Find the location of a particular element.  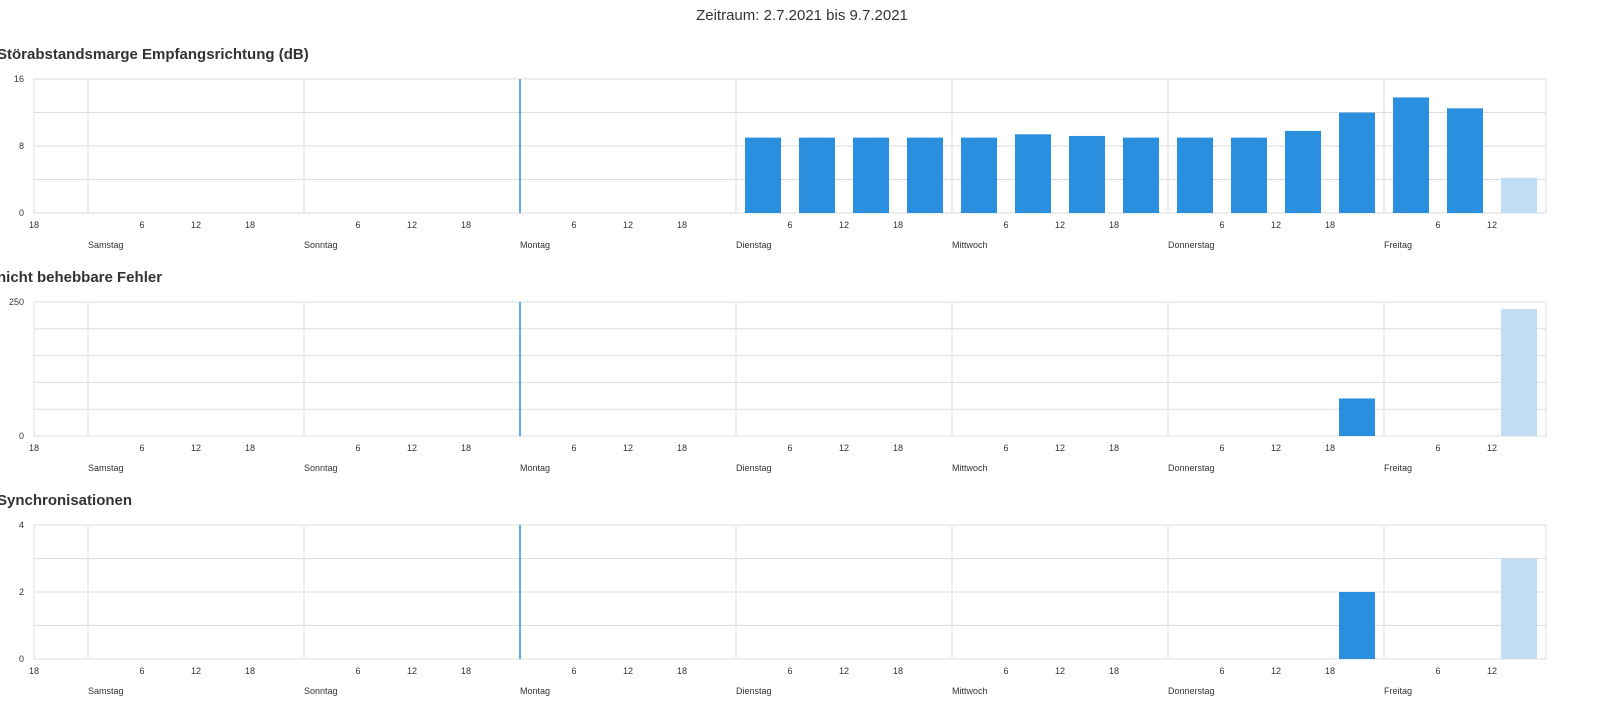

chart-title-snr-margin: Störabstandsmarge Empfangsrichtung (dB) is located at coordinates (154, 54).